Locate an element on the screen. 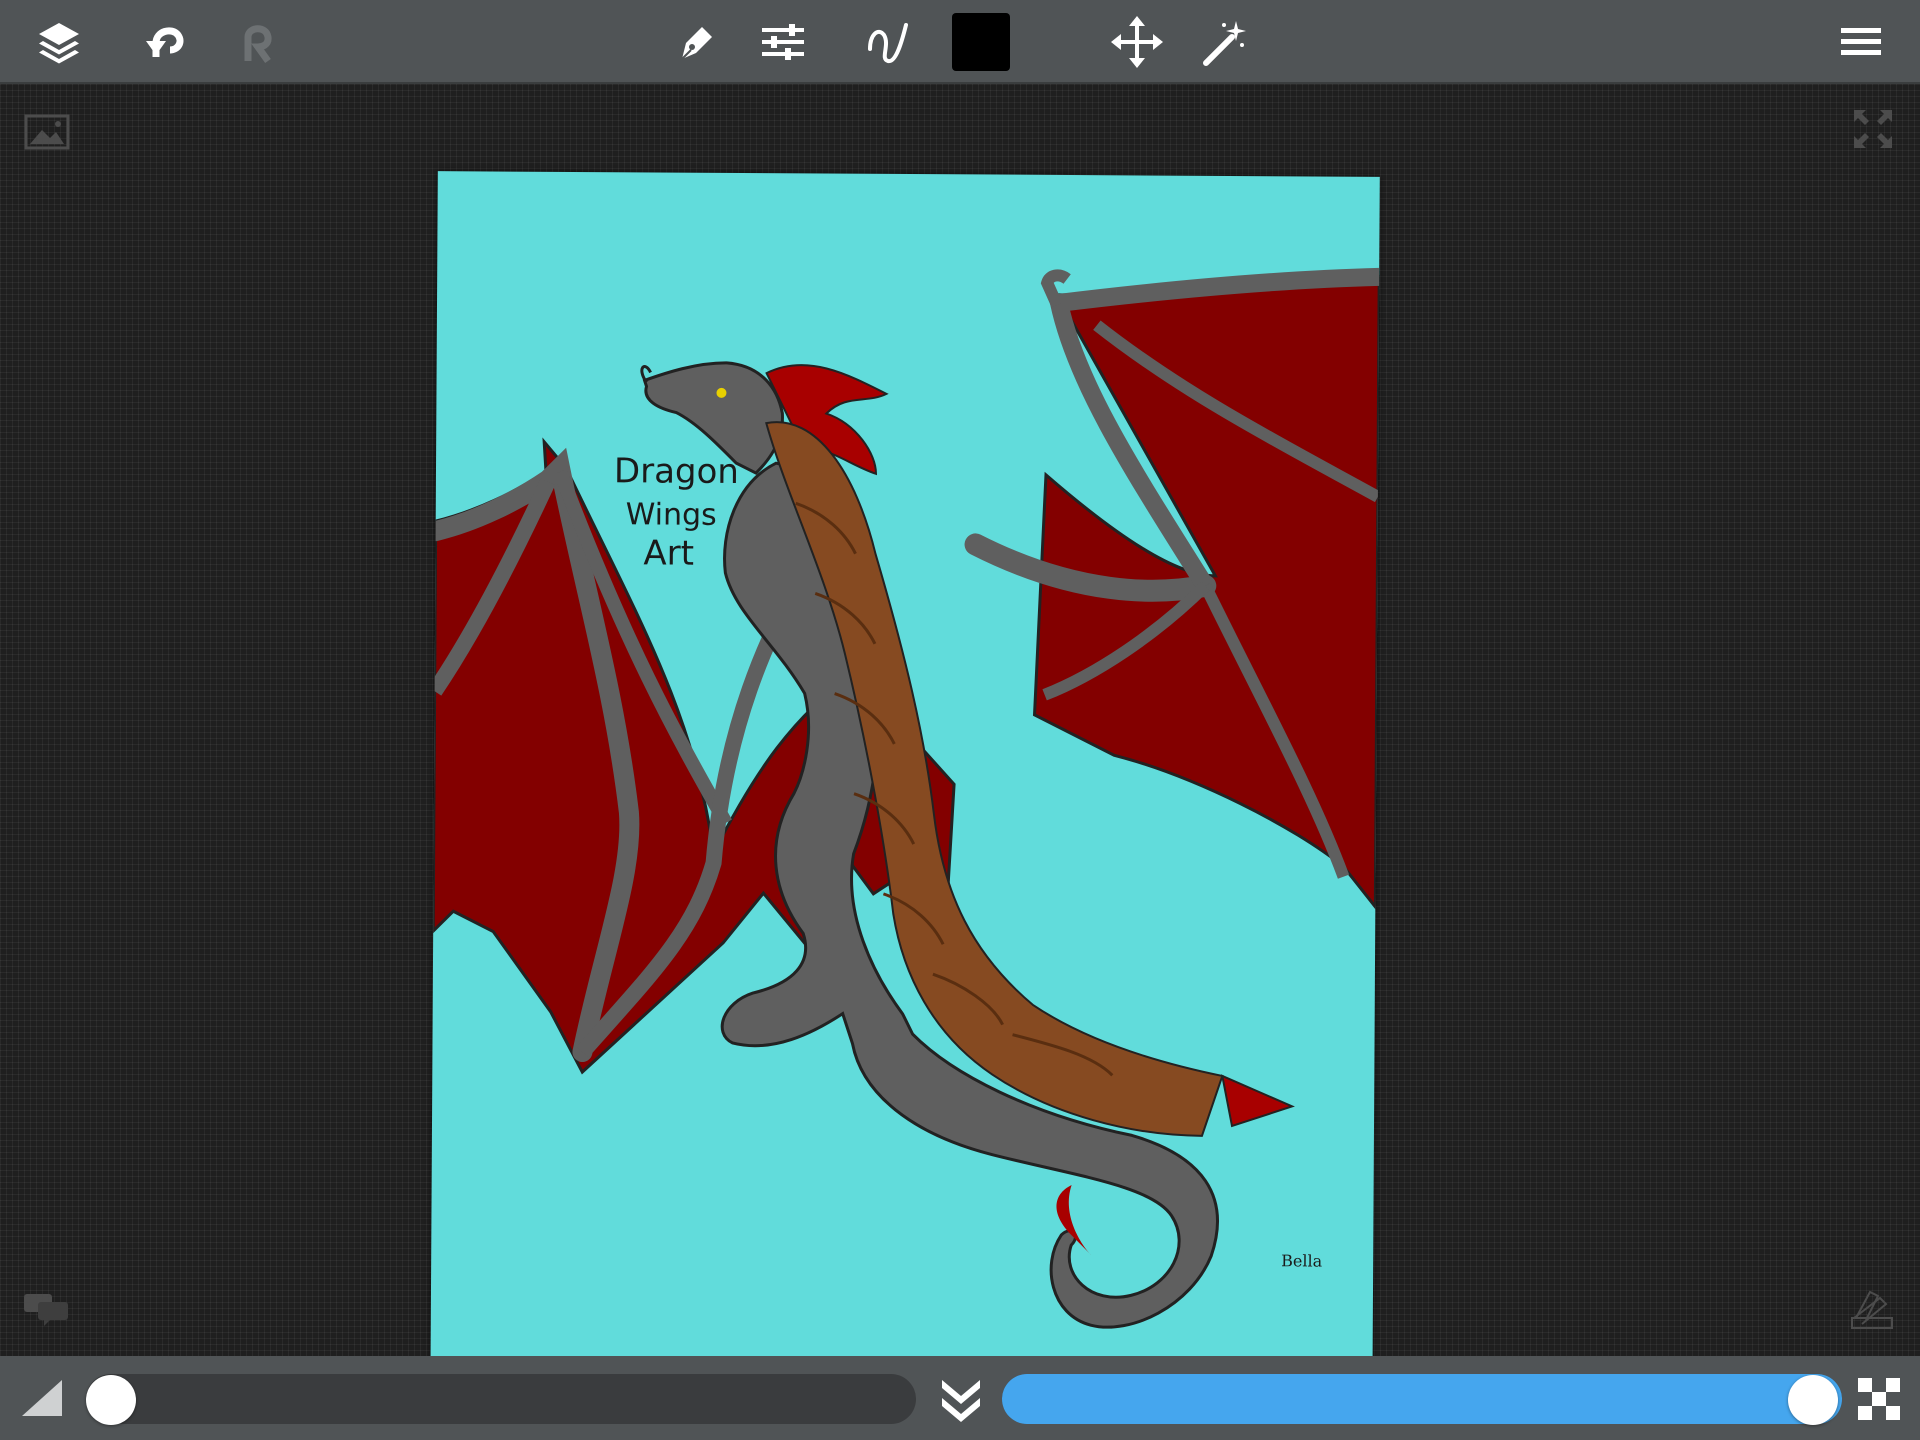 Image resolution: width=1920 pixels, height=1440 pixels. opacity-fill is located at coordinates (1422, 1399).